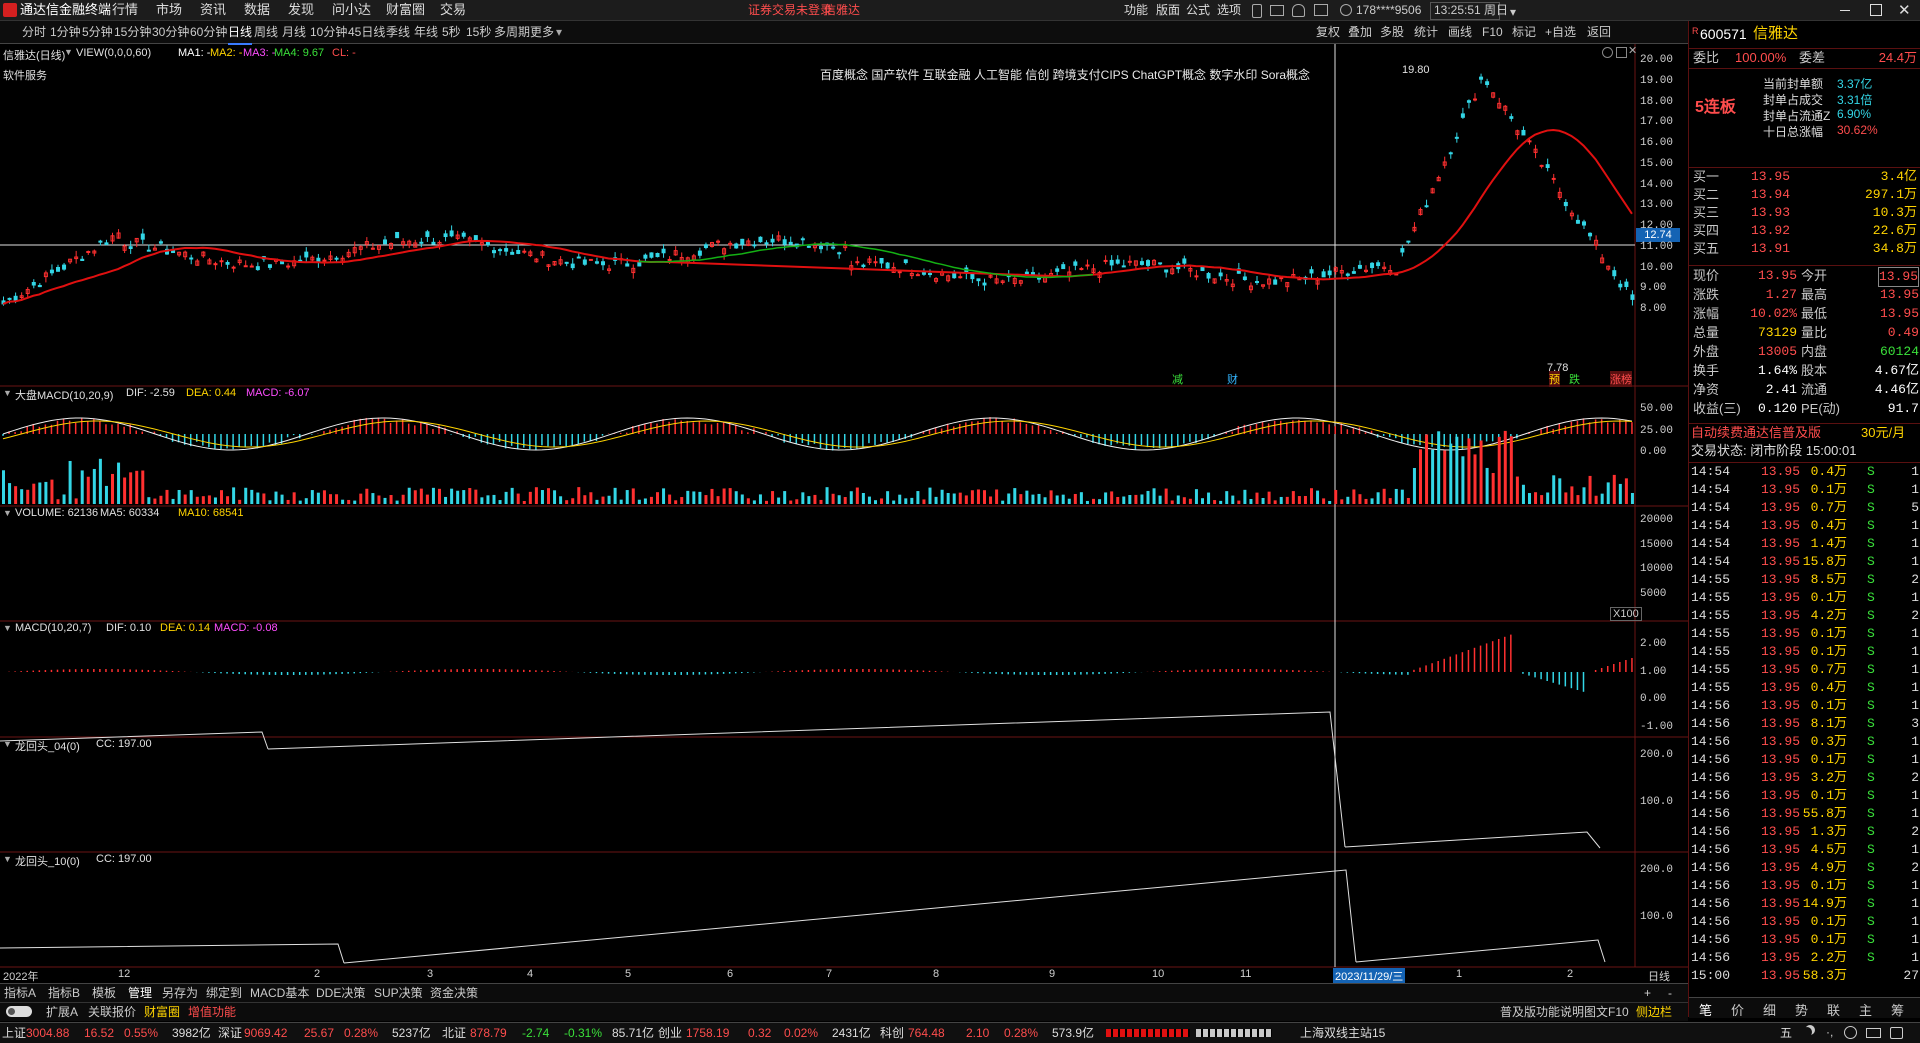 Image resolution: width=1920 pixels, height=1043 pixels. Describe the element at coordinates (113, 53) in the screenshot. I see `view-indicator: VIEW(0,0,0,60)` at that location.